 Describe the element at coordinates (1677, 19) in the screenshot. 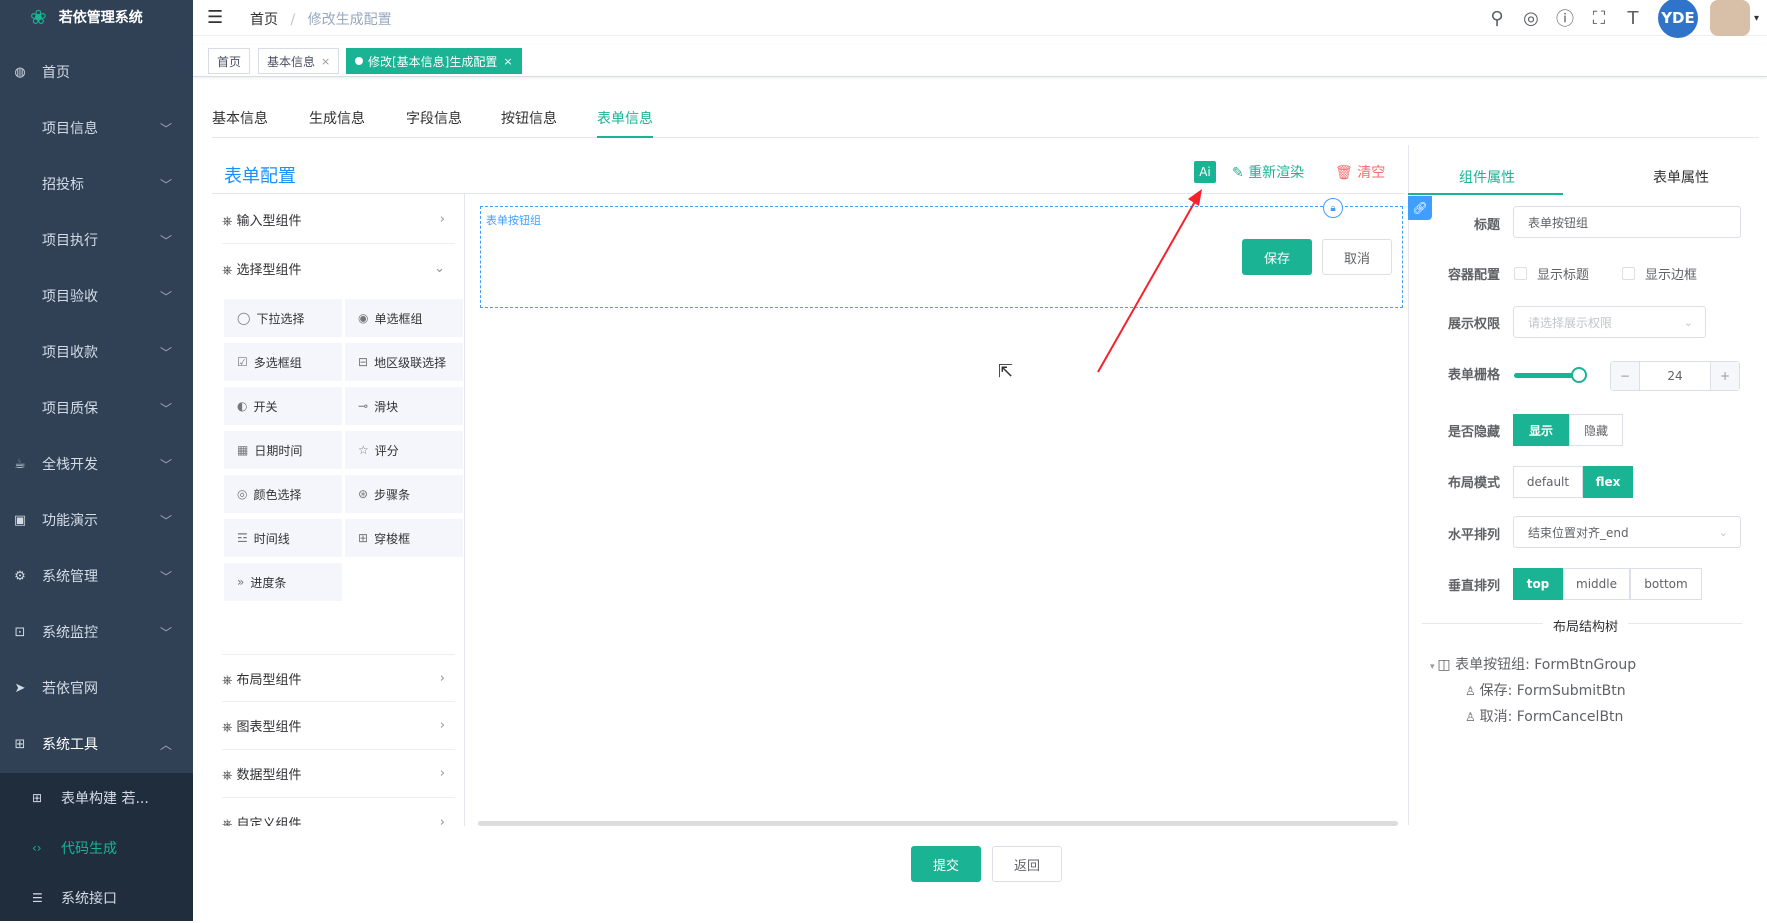

I see `brand-avatar: YDE` at that location.